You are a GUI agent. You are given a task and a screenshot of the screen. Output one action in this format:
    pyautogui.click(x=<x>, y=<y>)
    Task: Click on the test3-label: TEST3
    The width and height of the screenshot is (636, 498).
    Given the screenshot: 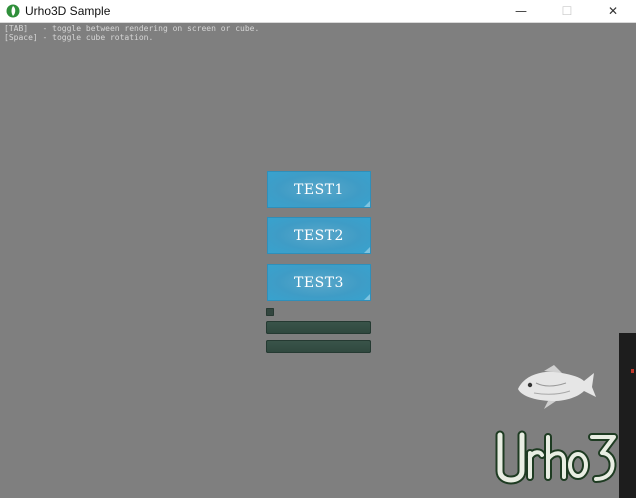 What is the action you would take?
    pyautogui.click(x=319, y=282)
    